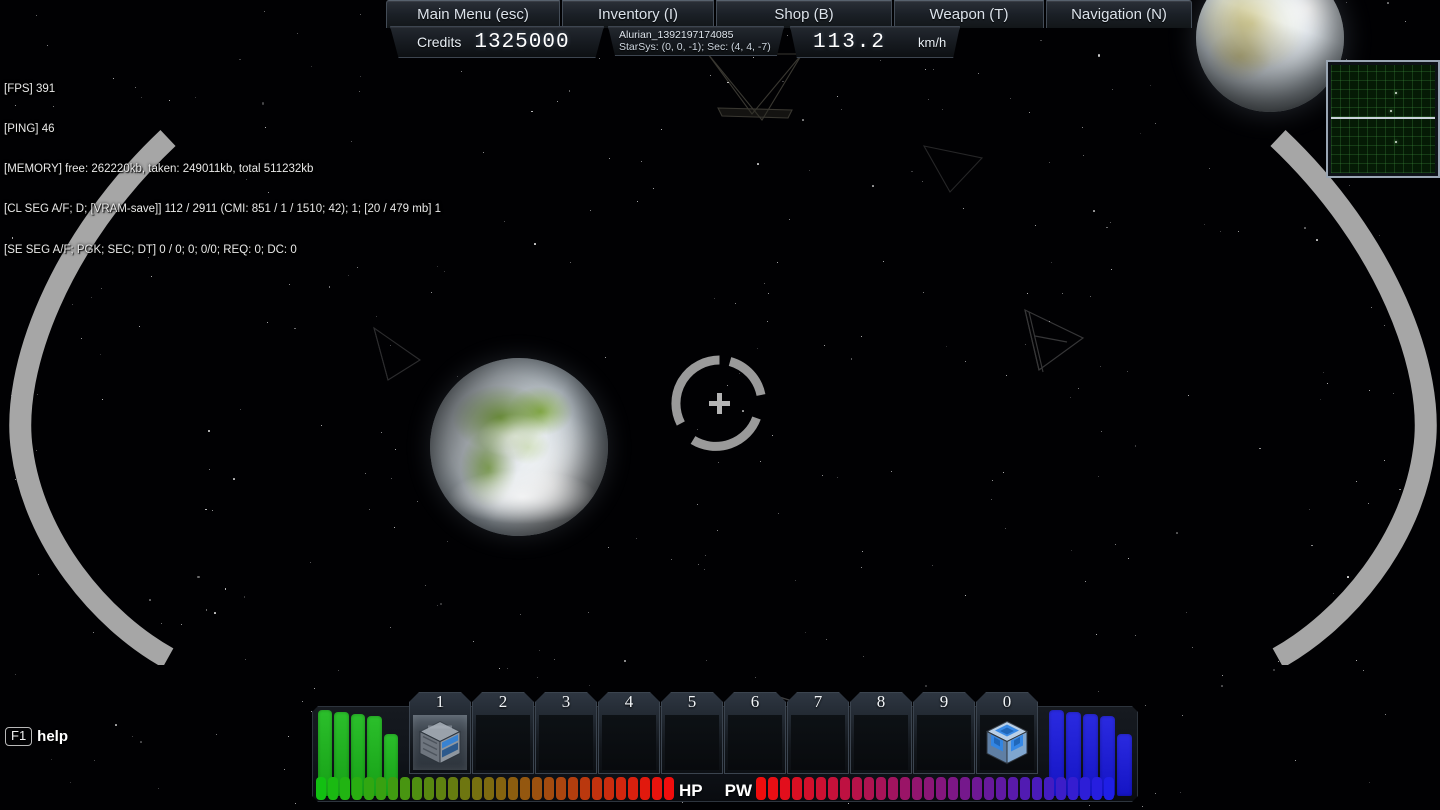 The image size is (1440, 810). I want to click on radar-pane-top, so click(1383, 92).